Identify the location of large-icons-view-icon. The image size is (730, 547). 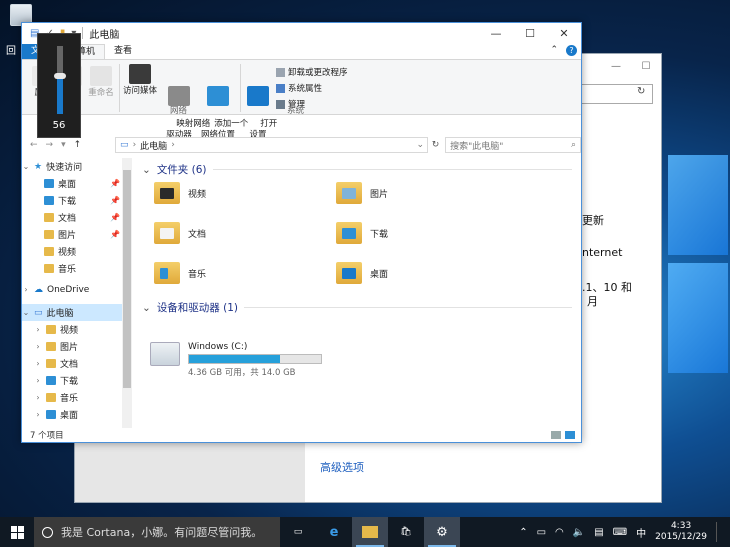
(570, 435).